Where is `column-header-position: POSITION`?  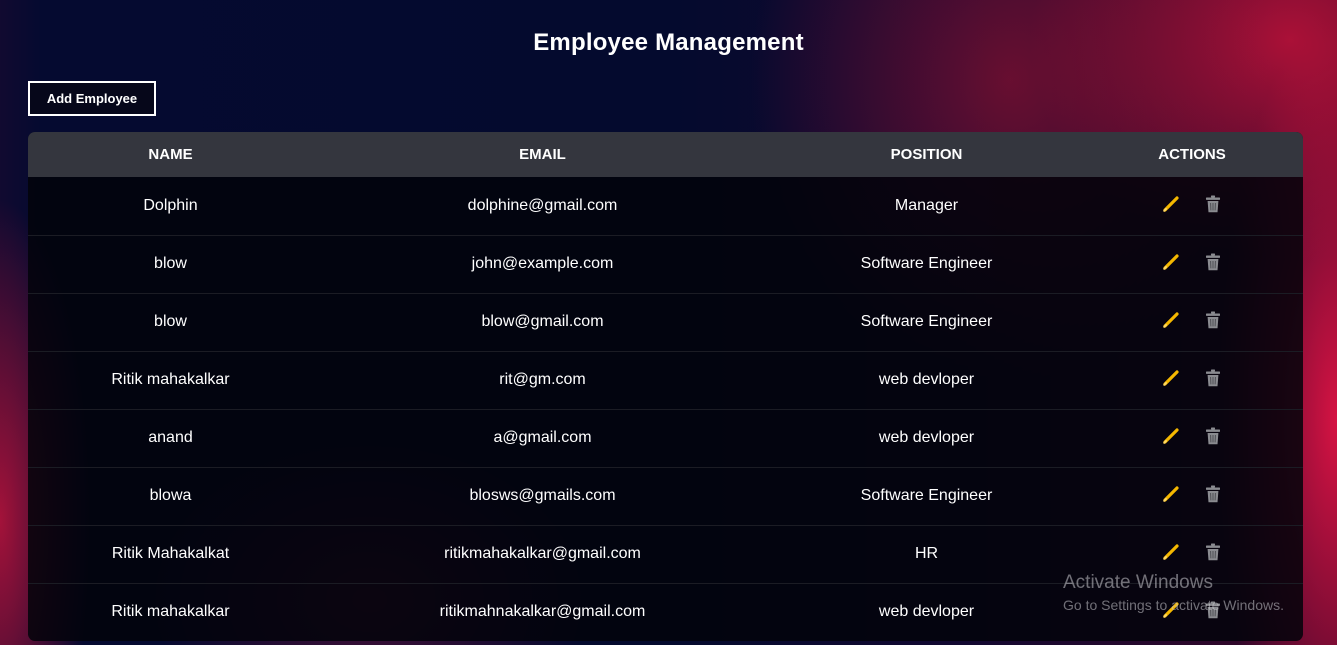 column-header-position: POSITION is located at coordinates (926, 154).